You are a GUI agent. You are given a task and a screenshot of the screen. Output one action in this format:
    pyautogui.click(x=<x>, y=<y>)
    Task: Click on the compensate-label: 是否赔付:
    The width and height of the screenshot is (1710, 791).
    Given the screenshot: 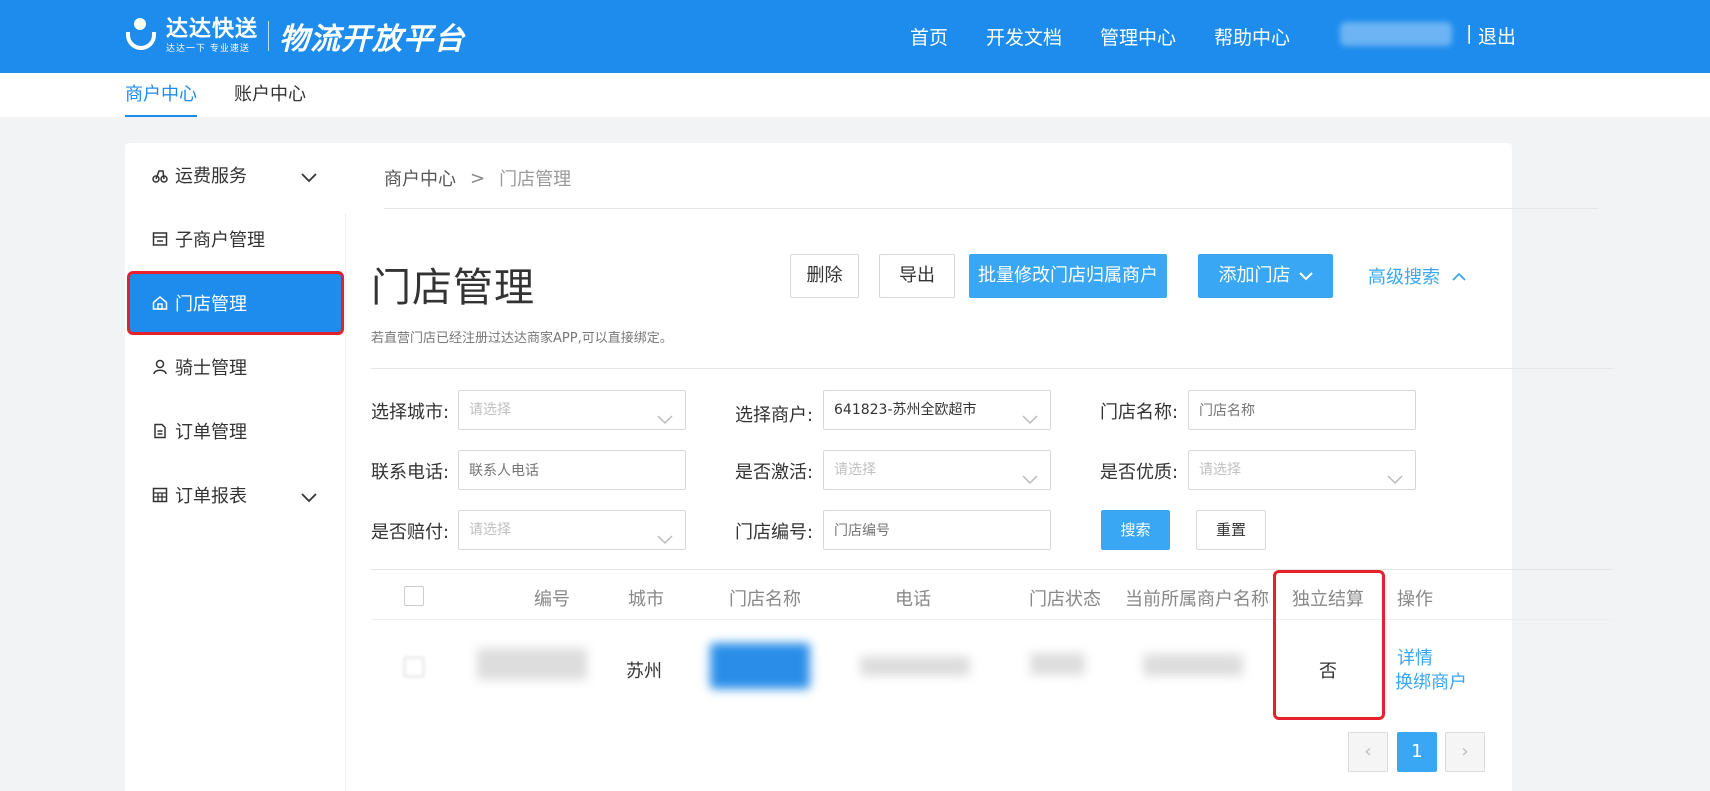 What is the action you would take?
    pyautogui.click(x=410, y=532)
    